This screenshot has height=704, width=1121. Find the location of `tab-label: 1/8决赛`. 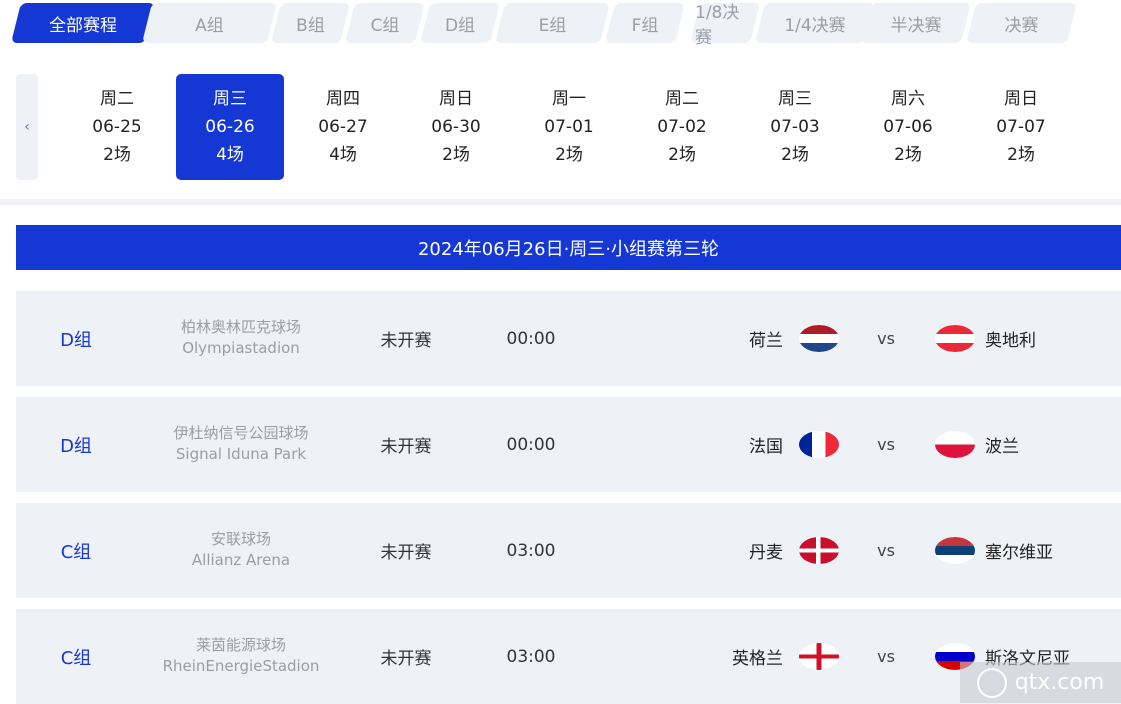

tab-label: 1/8决赛 is located at coordinates (717, 25).